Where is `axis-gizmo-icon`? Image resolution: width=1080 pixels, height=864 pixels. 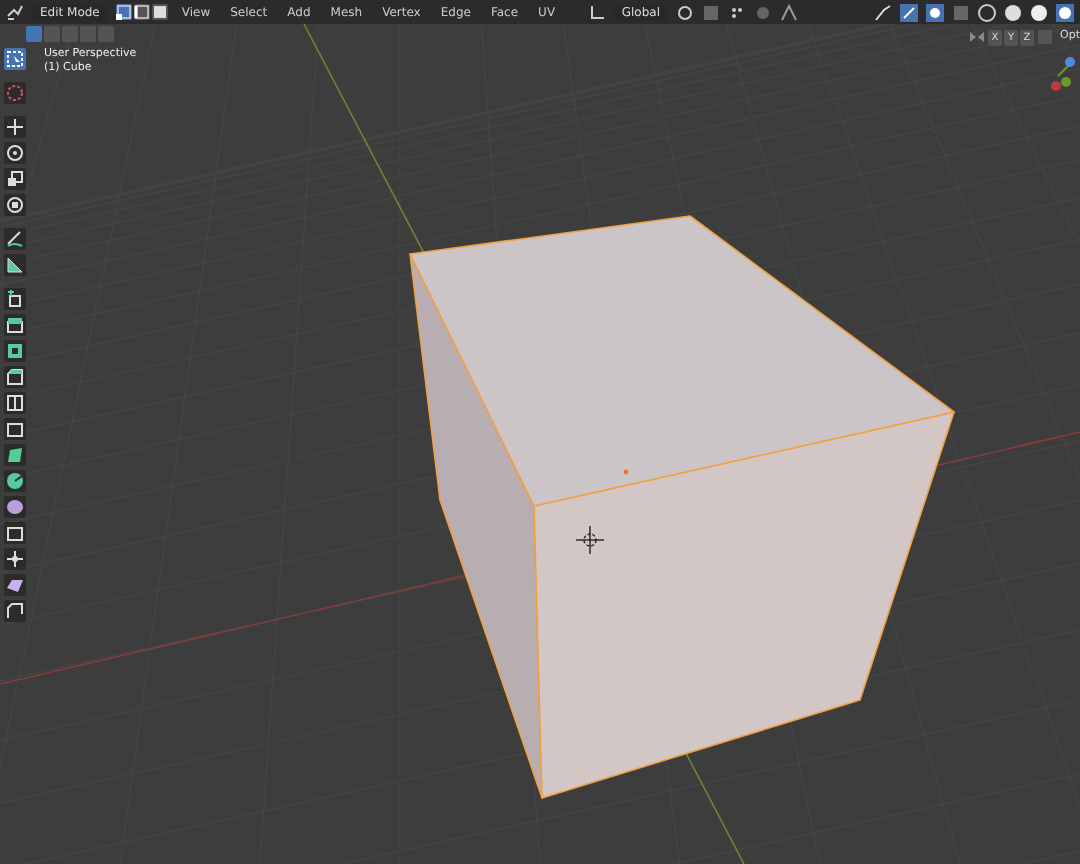 axis-gizmo-icon is located at coordinates (1063, 74).